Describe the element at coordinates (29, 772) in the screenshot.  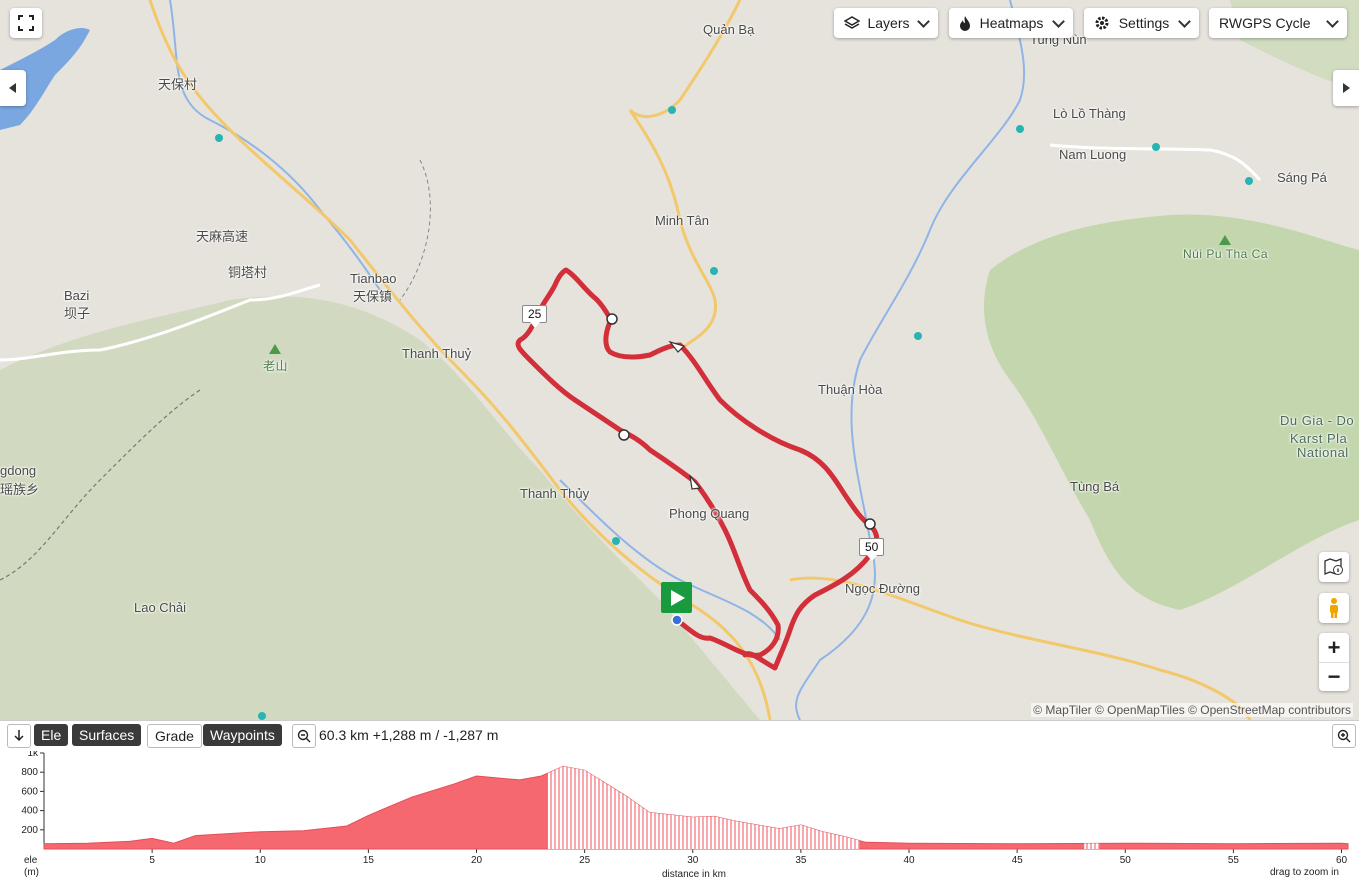
I see `y-tick-label: 800` at that location.